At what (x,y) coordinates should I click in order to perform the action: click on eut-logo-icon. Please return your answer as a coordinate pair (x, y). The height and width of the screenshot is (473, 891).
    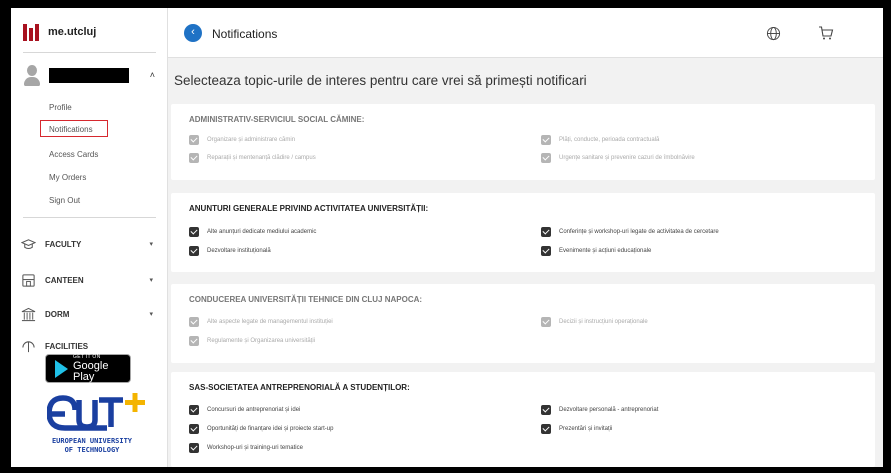
    Looking at the image, I should click on (96, 412).